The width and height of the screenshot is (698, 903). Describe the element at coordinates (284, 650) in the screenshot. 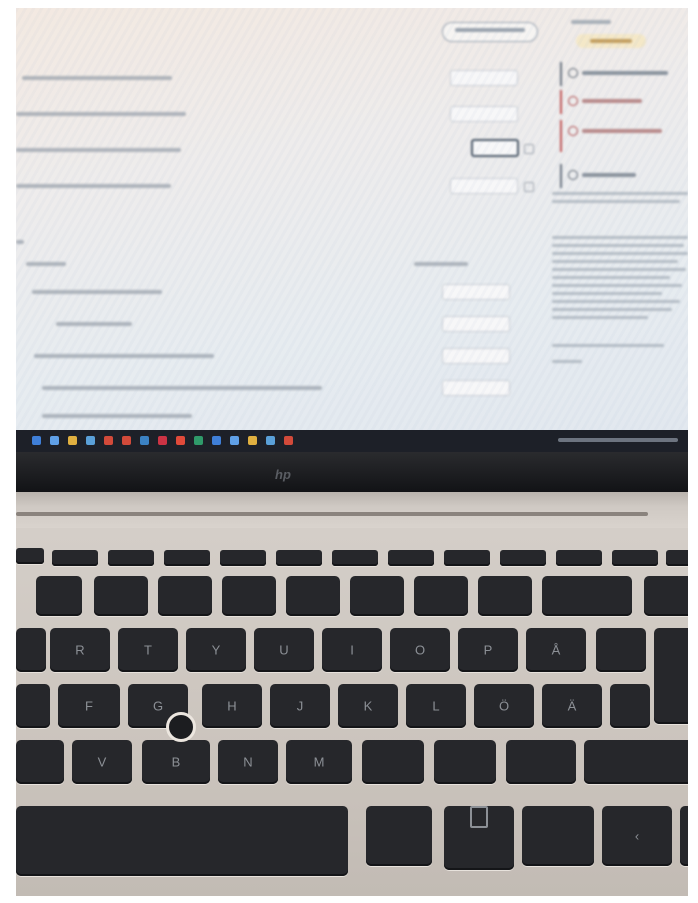

I see `key-u: U` at that location.